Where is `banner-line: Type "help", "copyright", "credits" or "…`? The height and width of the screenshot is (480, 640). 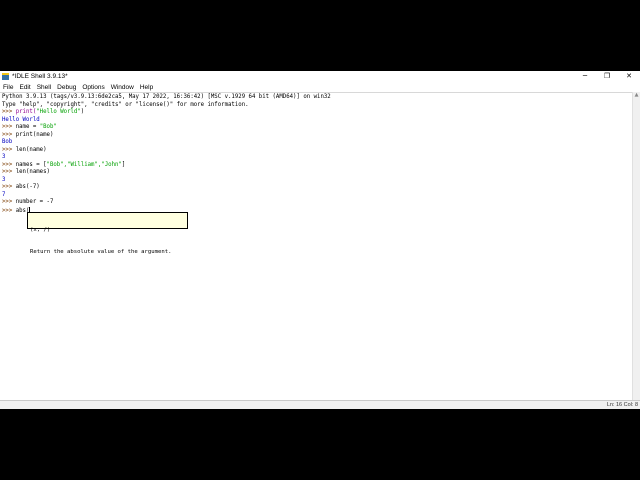 banner-line: Type "help", "copyright", "credits" or "… is located at coordinates (125, 104).